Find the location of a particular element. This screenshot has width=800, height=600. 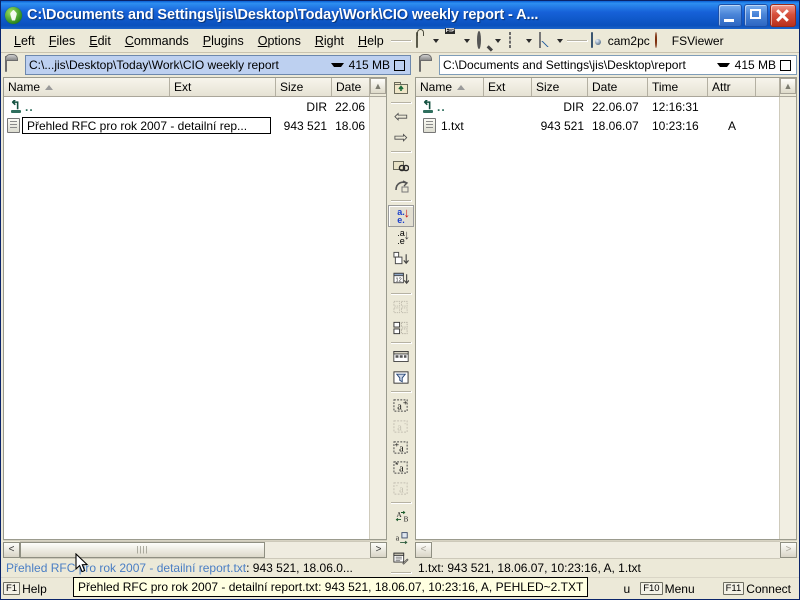

frame-button is located at coordinates (520, 41).